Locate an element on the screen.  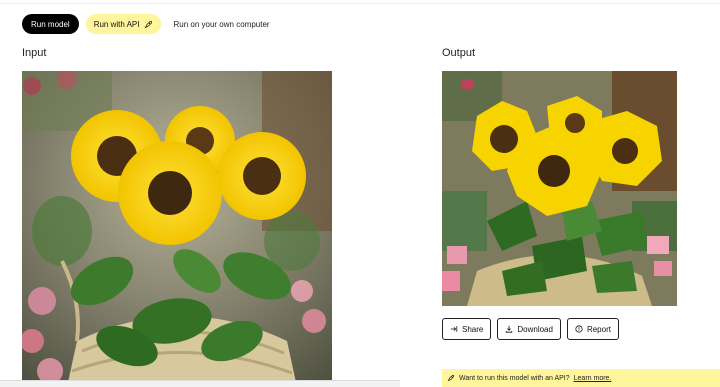
tab-run-model-label: Run model is located at coordinates (50, 24).